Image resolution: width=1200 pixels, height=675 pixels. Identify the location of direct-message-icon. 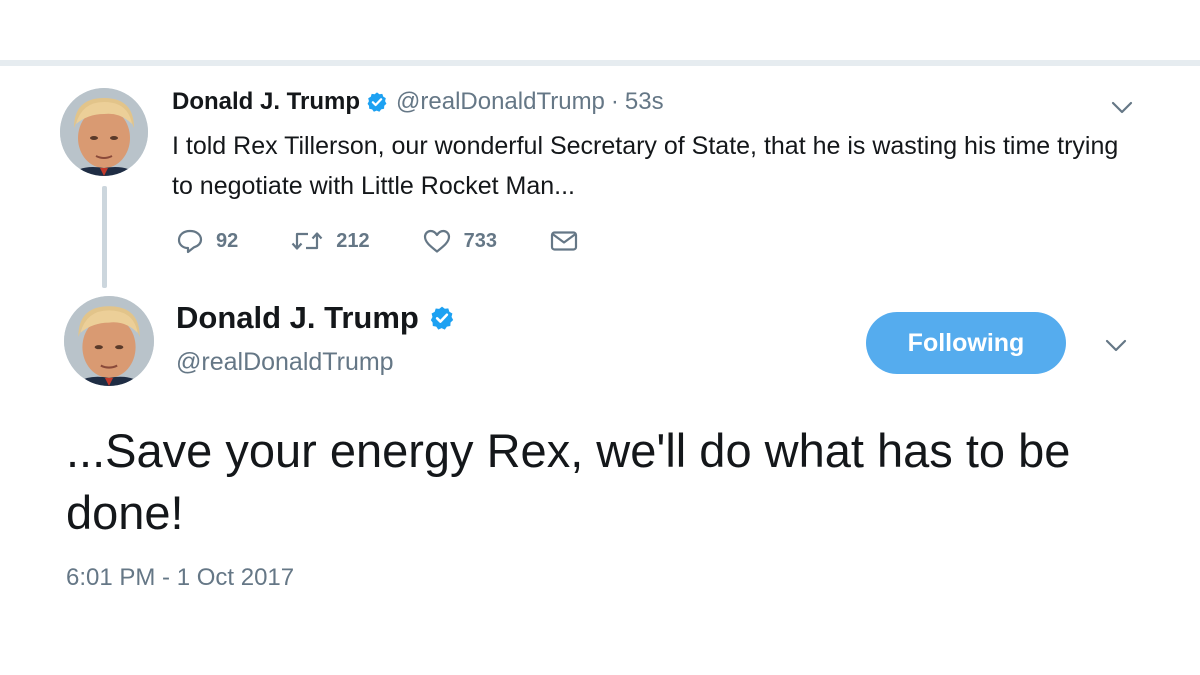
(570, 241).